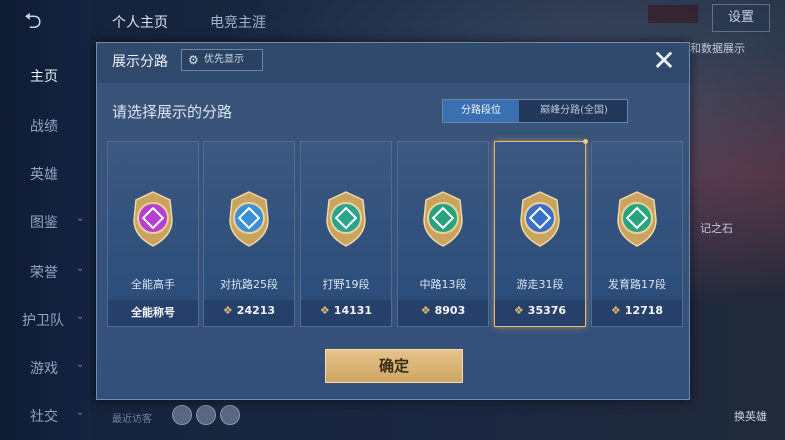  What do you see at coordinates (394, 366) in the screenshot?
I see `confirm-button: 确定` at bounding box center [394, 366].